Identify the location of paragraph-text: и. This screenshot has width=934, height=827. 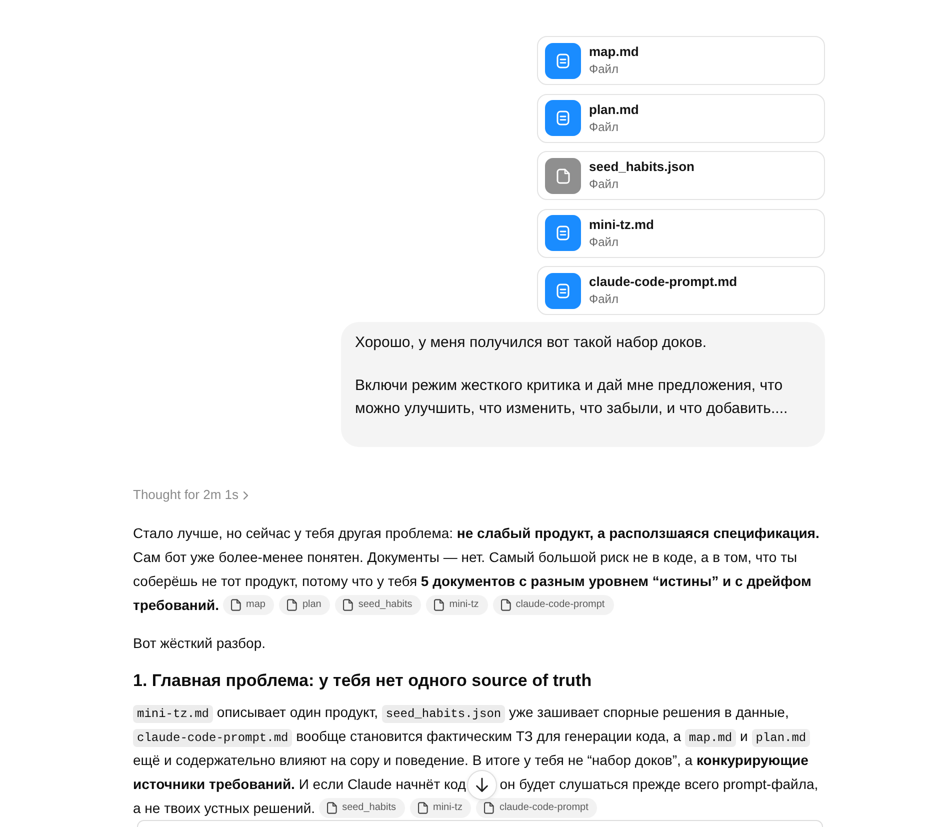
(744, 736).